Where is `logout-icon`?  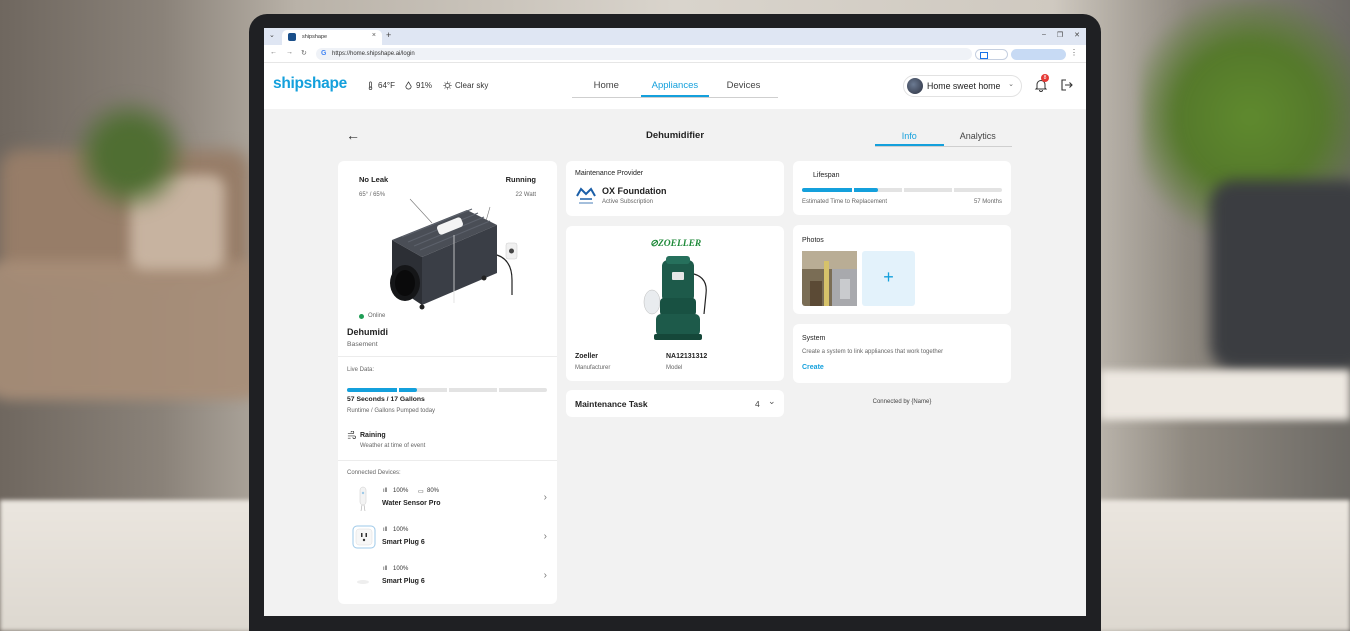 logout-icon is located at coordinates (1067, 85).